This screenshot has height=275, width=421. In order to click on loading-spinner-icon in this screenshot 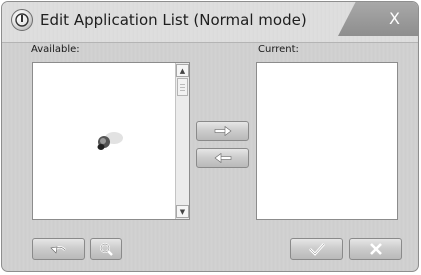, I will do `click(109, 141)`.